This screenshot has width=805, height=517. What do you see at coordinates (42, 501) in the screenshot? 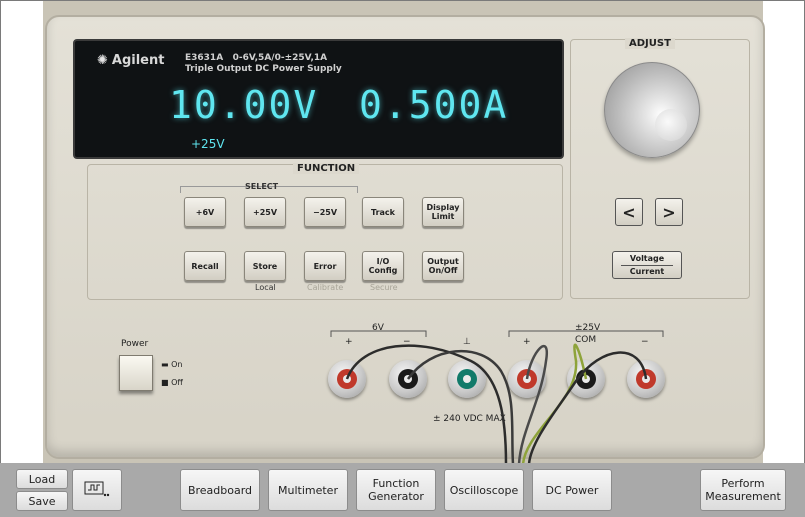
I see `save-button: Save` at bounding box center [42, 501].